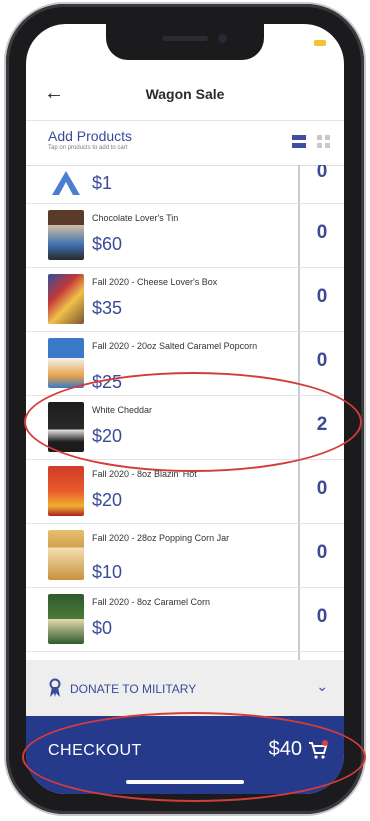 The image size is (370, 821). I want to click on cart-total: $40, so click(285, 749).